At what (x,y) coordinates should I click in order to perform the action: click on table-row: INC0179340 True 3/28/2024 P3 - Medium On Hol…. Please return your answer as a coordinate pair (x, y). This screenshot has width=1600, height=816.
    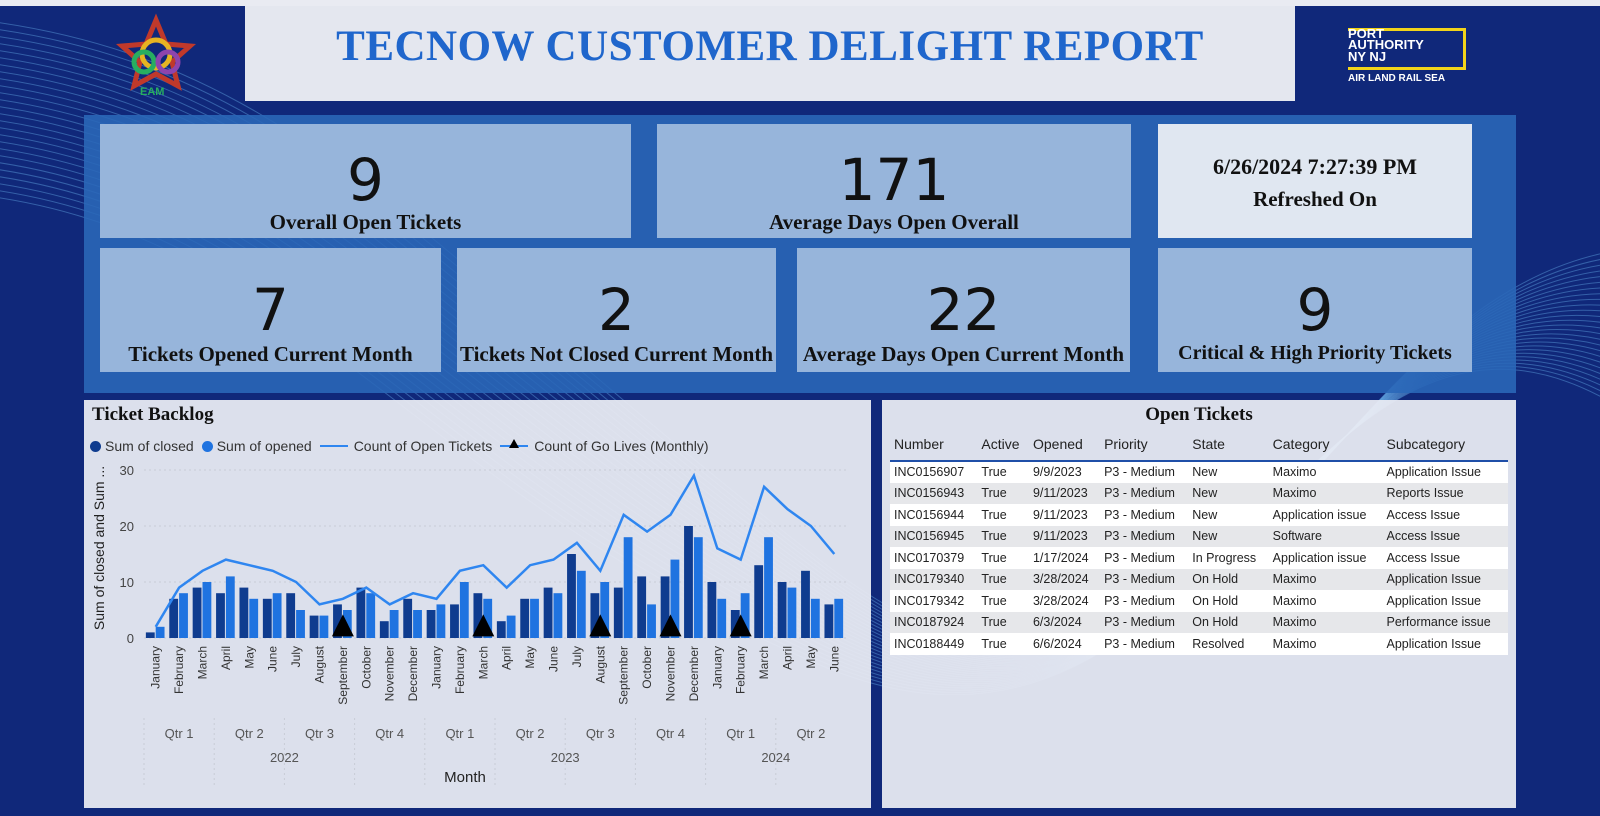
    Looking at the image, I should click on (1199, 579).